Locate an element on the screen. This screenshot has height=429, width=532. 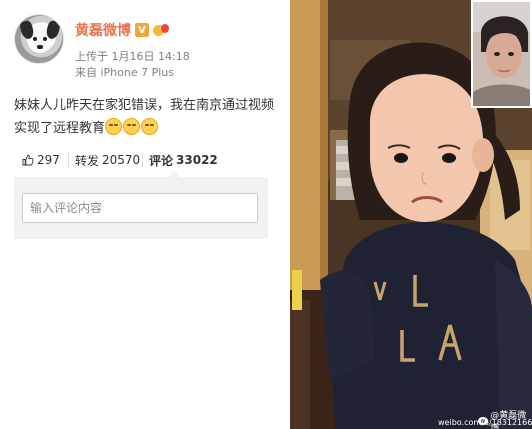
like-count: 297 is located at coordinates (48, 160).